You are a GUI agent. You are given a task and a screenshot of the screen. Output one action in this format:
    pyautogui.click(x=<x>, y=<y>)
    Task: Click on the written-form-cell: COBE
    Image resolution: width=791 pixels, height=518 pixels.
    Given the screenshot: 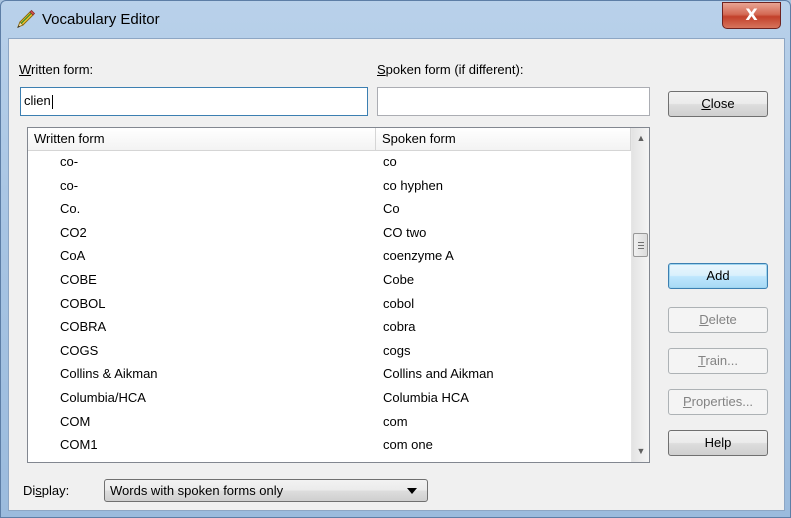 What is the action you would take?
    pyautogui.click(x=78, y=279)
    